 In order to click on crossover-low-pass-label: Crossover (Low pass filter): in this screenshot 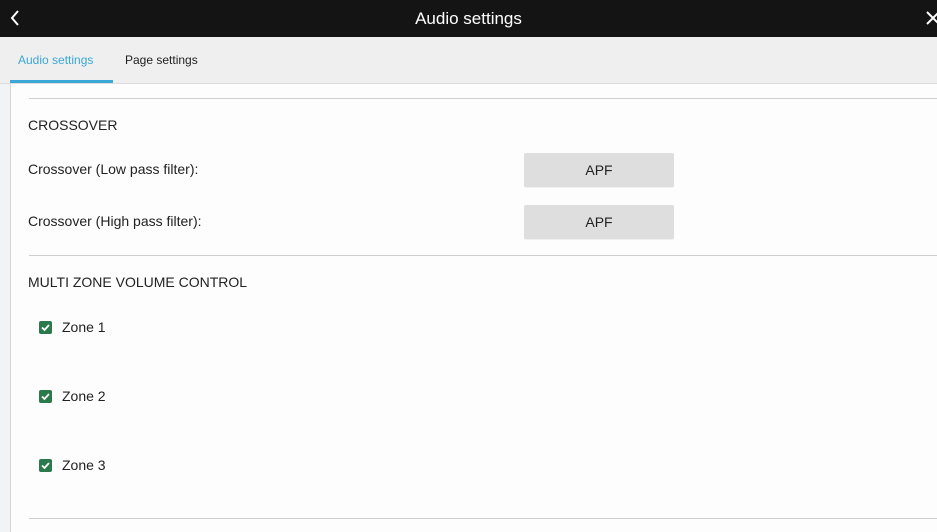, I will do `click(113, 169)`.